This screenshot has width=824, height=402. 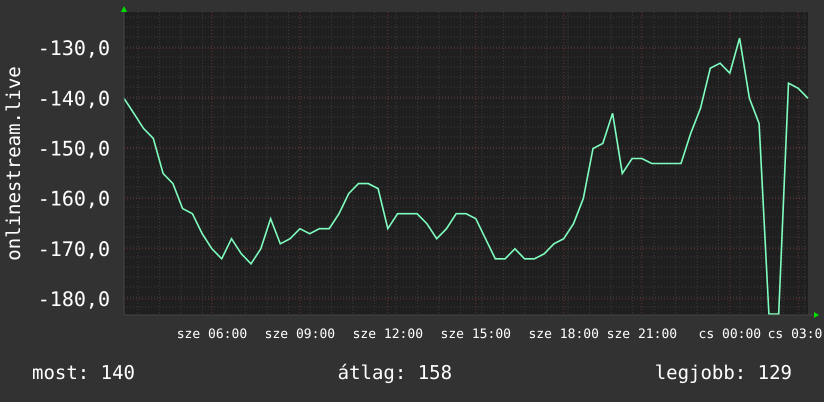 I want to click on legend-text: átlag: 158, so click(x=395, y=373).